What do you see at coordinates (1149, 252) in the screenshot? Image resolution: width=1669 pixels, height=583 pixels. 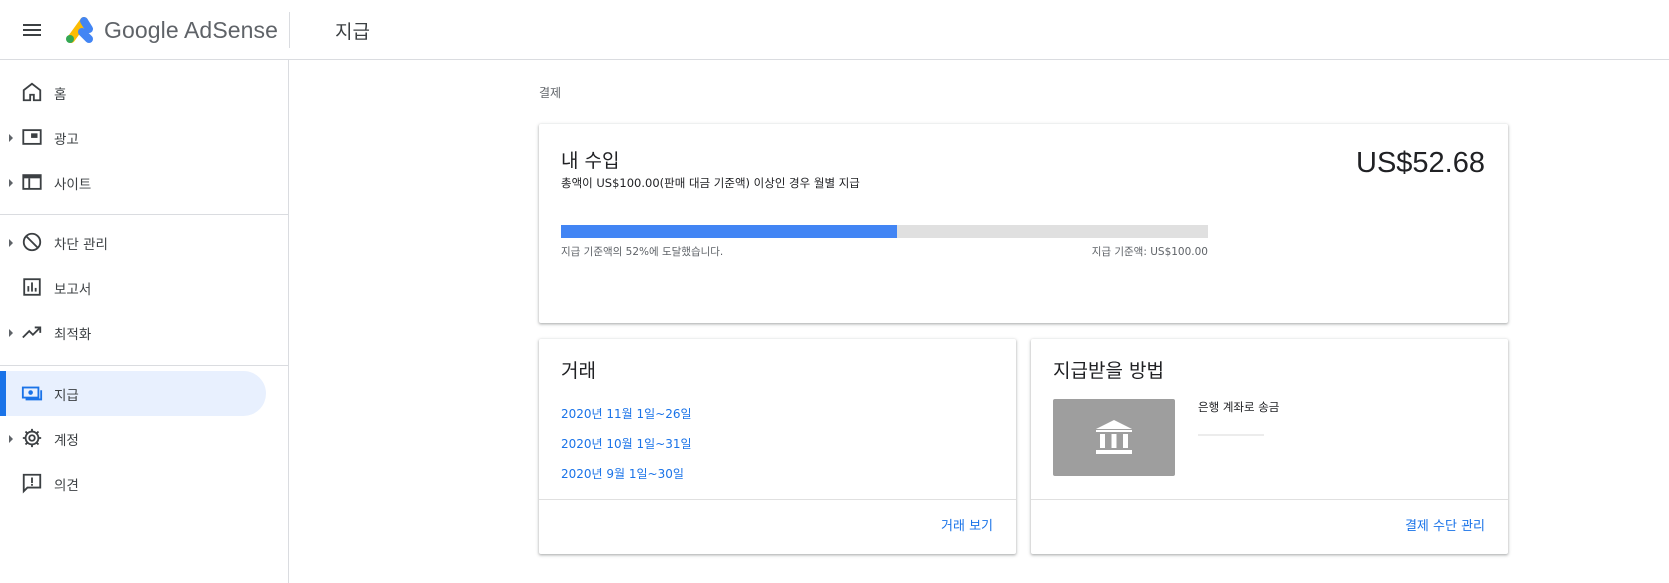 I see `threshold-text: 지급 기준액: US$100.00` at bounding box center [1149, 252].